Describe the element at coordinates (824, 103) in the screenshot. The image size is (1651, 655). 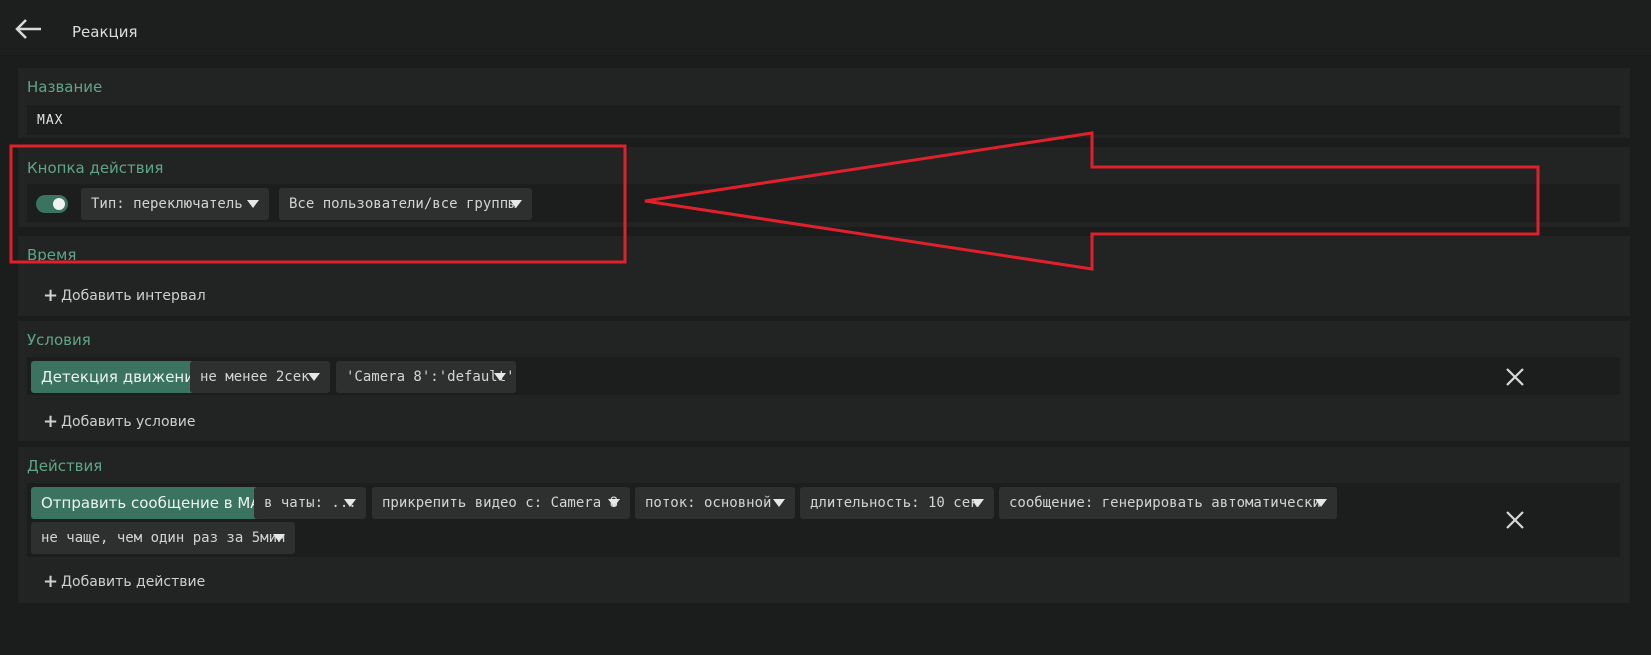
I see `name-section: Название` at that location.